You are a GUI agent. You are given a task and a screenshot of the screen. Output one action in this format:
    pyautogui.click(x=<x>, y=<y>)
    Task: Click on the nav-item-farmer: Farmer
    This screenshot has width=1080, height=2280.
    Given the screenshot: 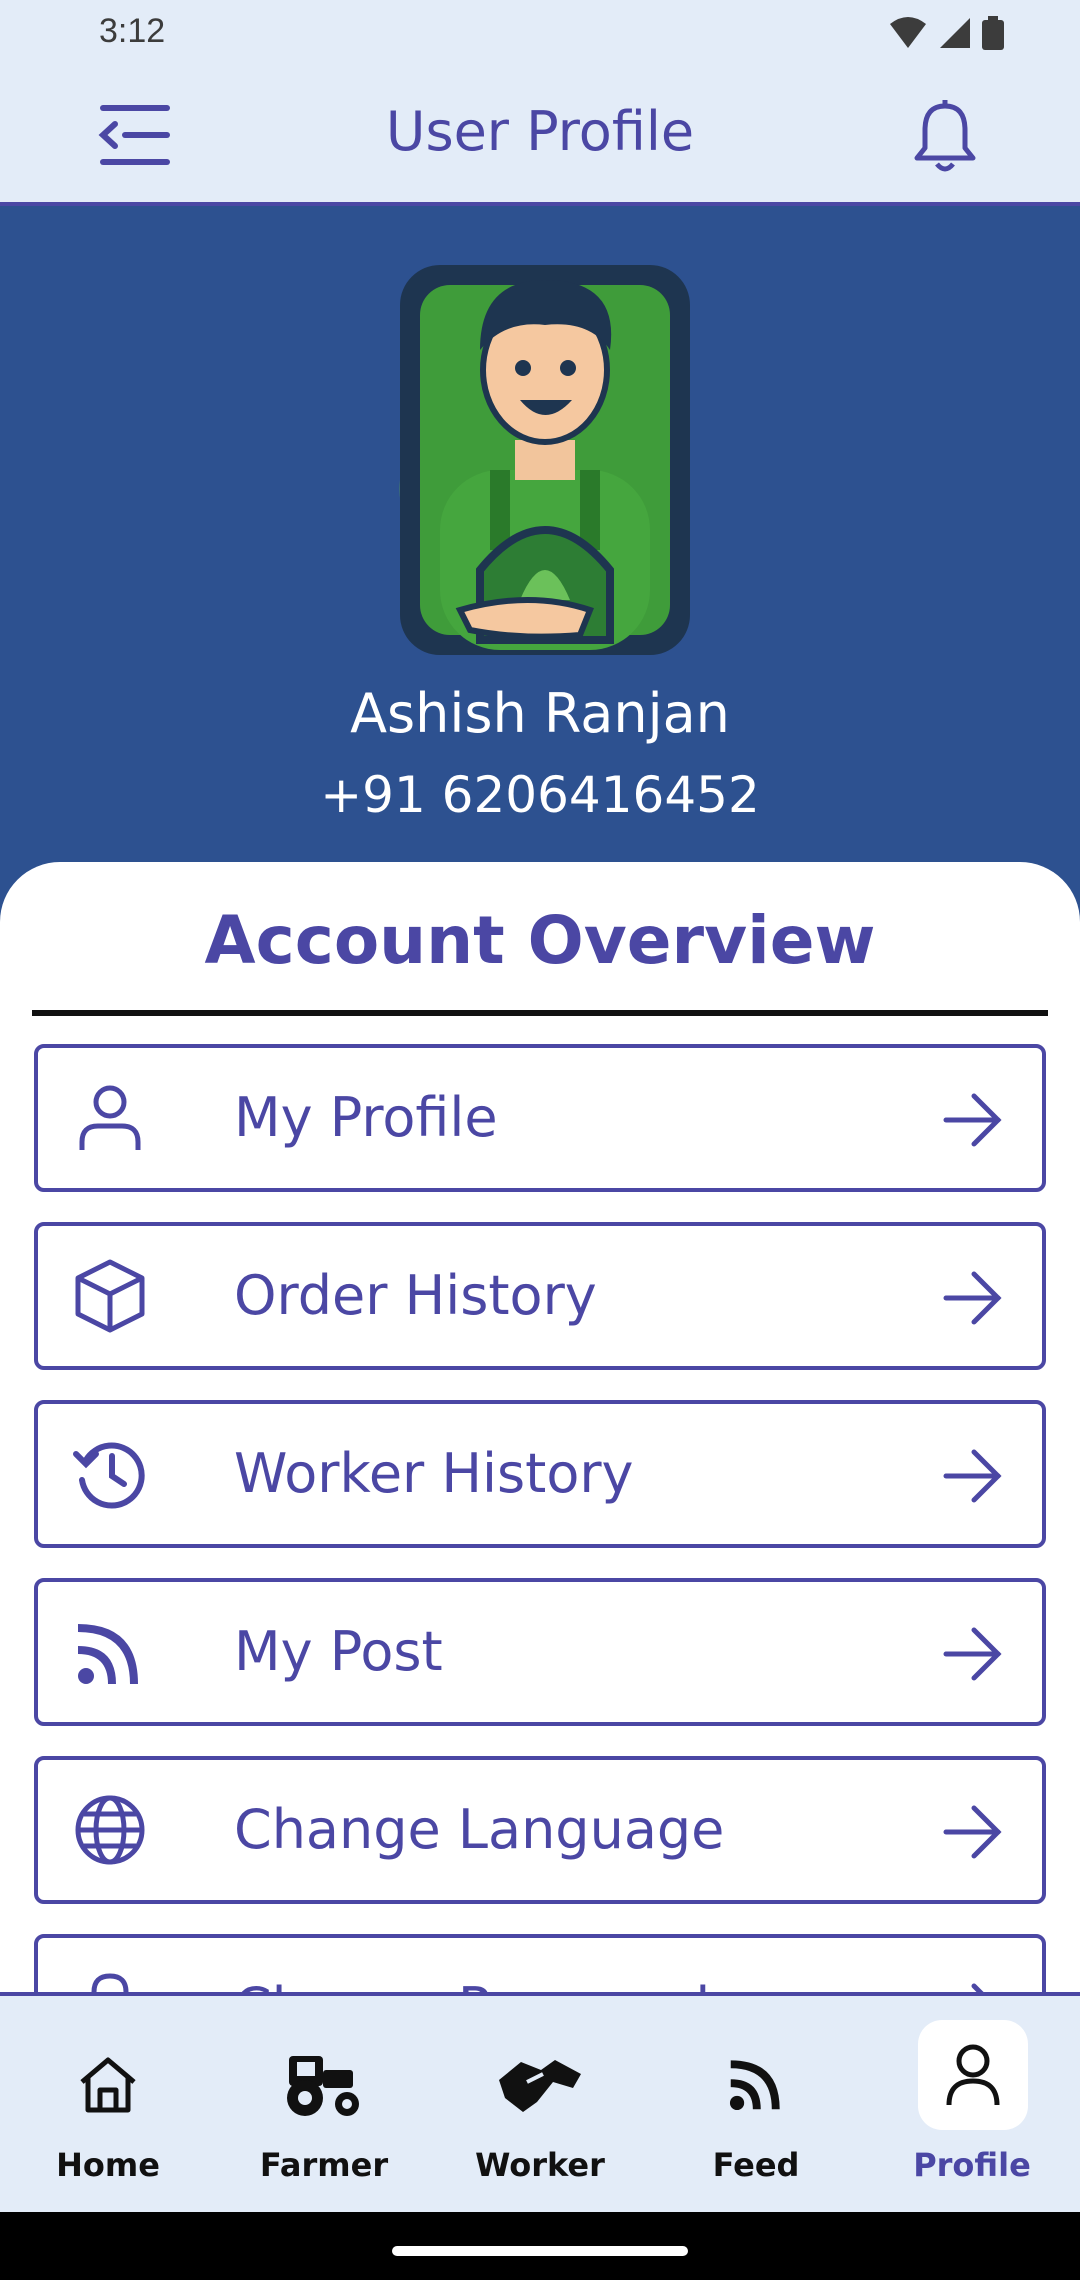 What is the action you would take?
    pyautogui.click(x=324, y=2106)
    